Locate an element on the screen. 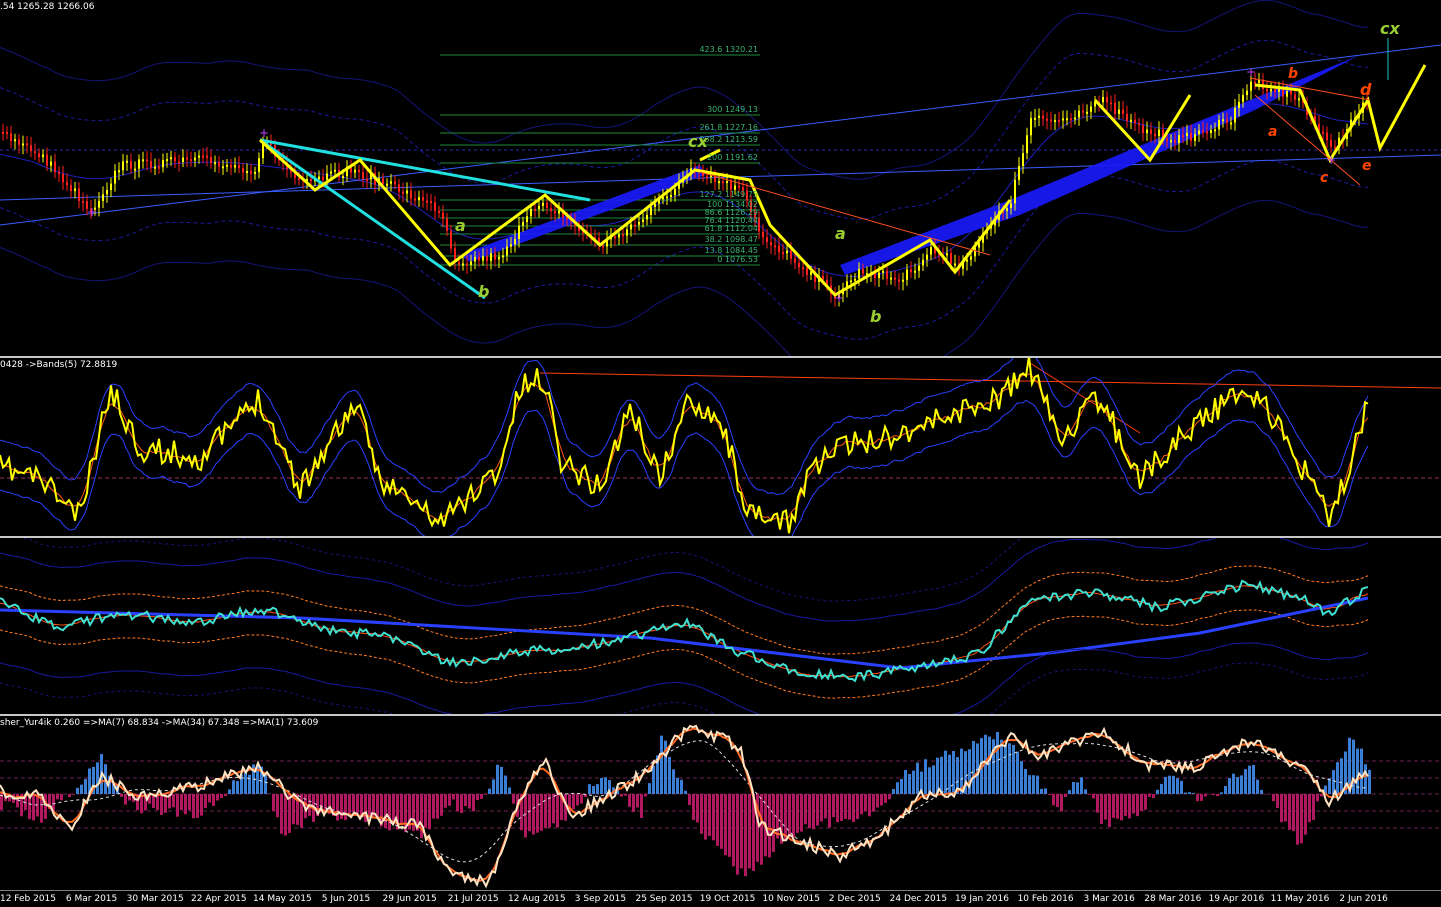 The width and height of the screenshot is (1441, 907). wave-label: c is located at coordinates (1324, 178).